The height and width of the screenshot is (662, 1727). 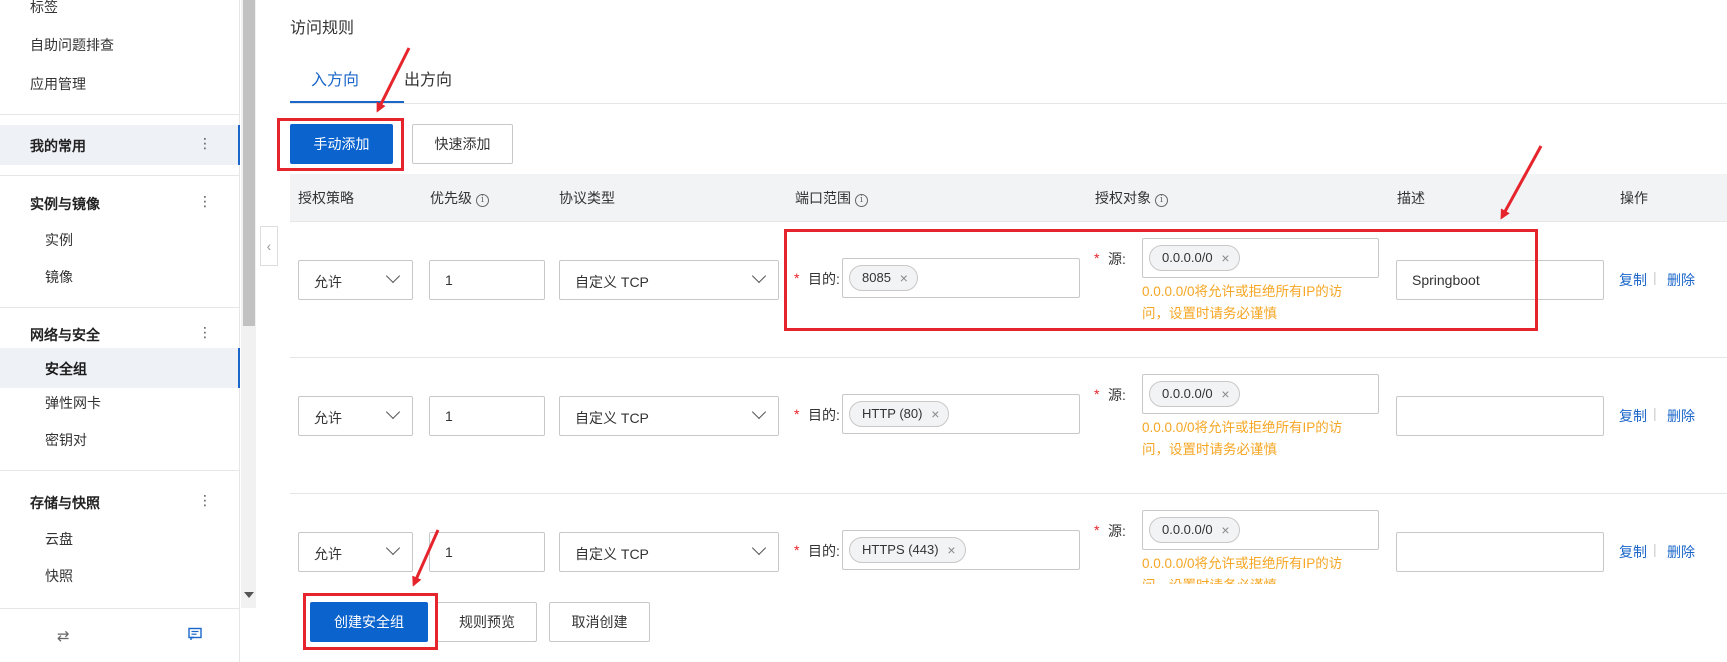 I want to click on scroll-down-arrow-icon, so click(x=249, y=595).